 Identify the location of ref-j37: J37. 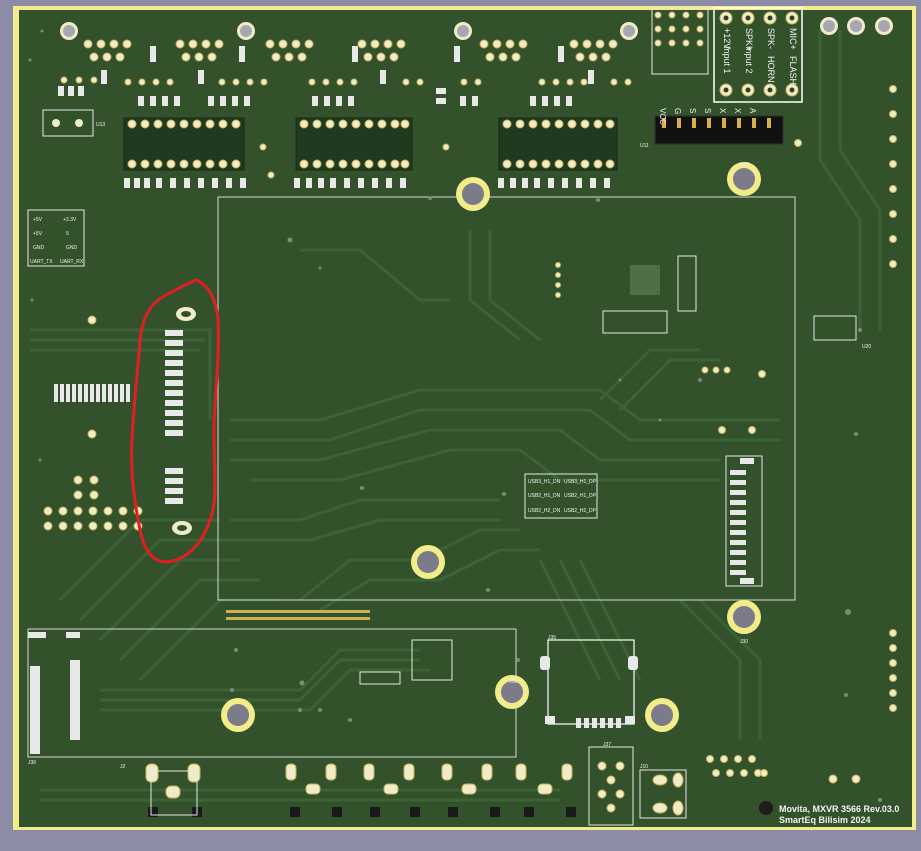
(607, 745).